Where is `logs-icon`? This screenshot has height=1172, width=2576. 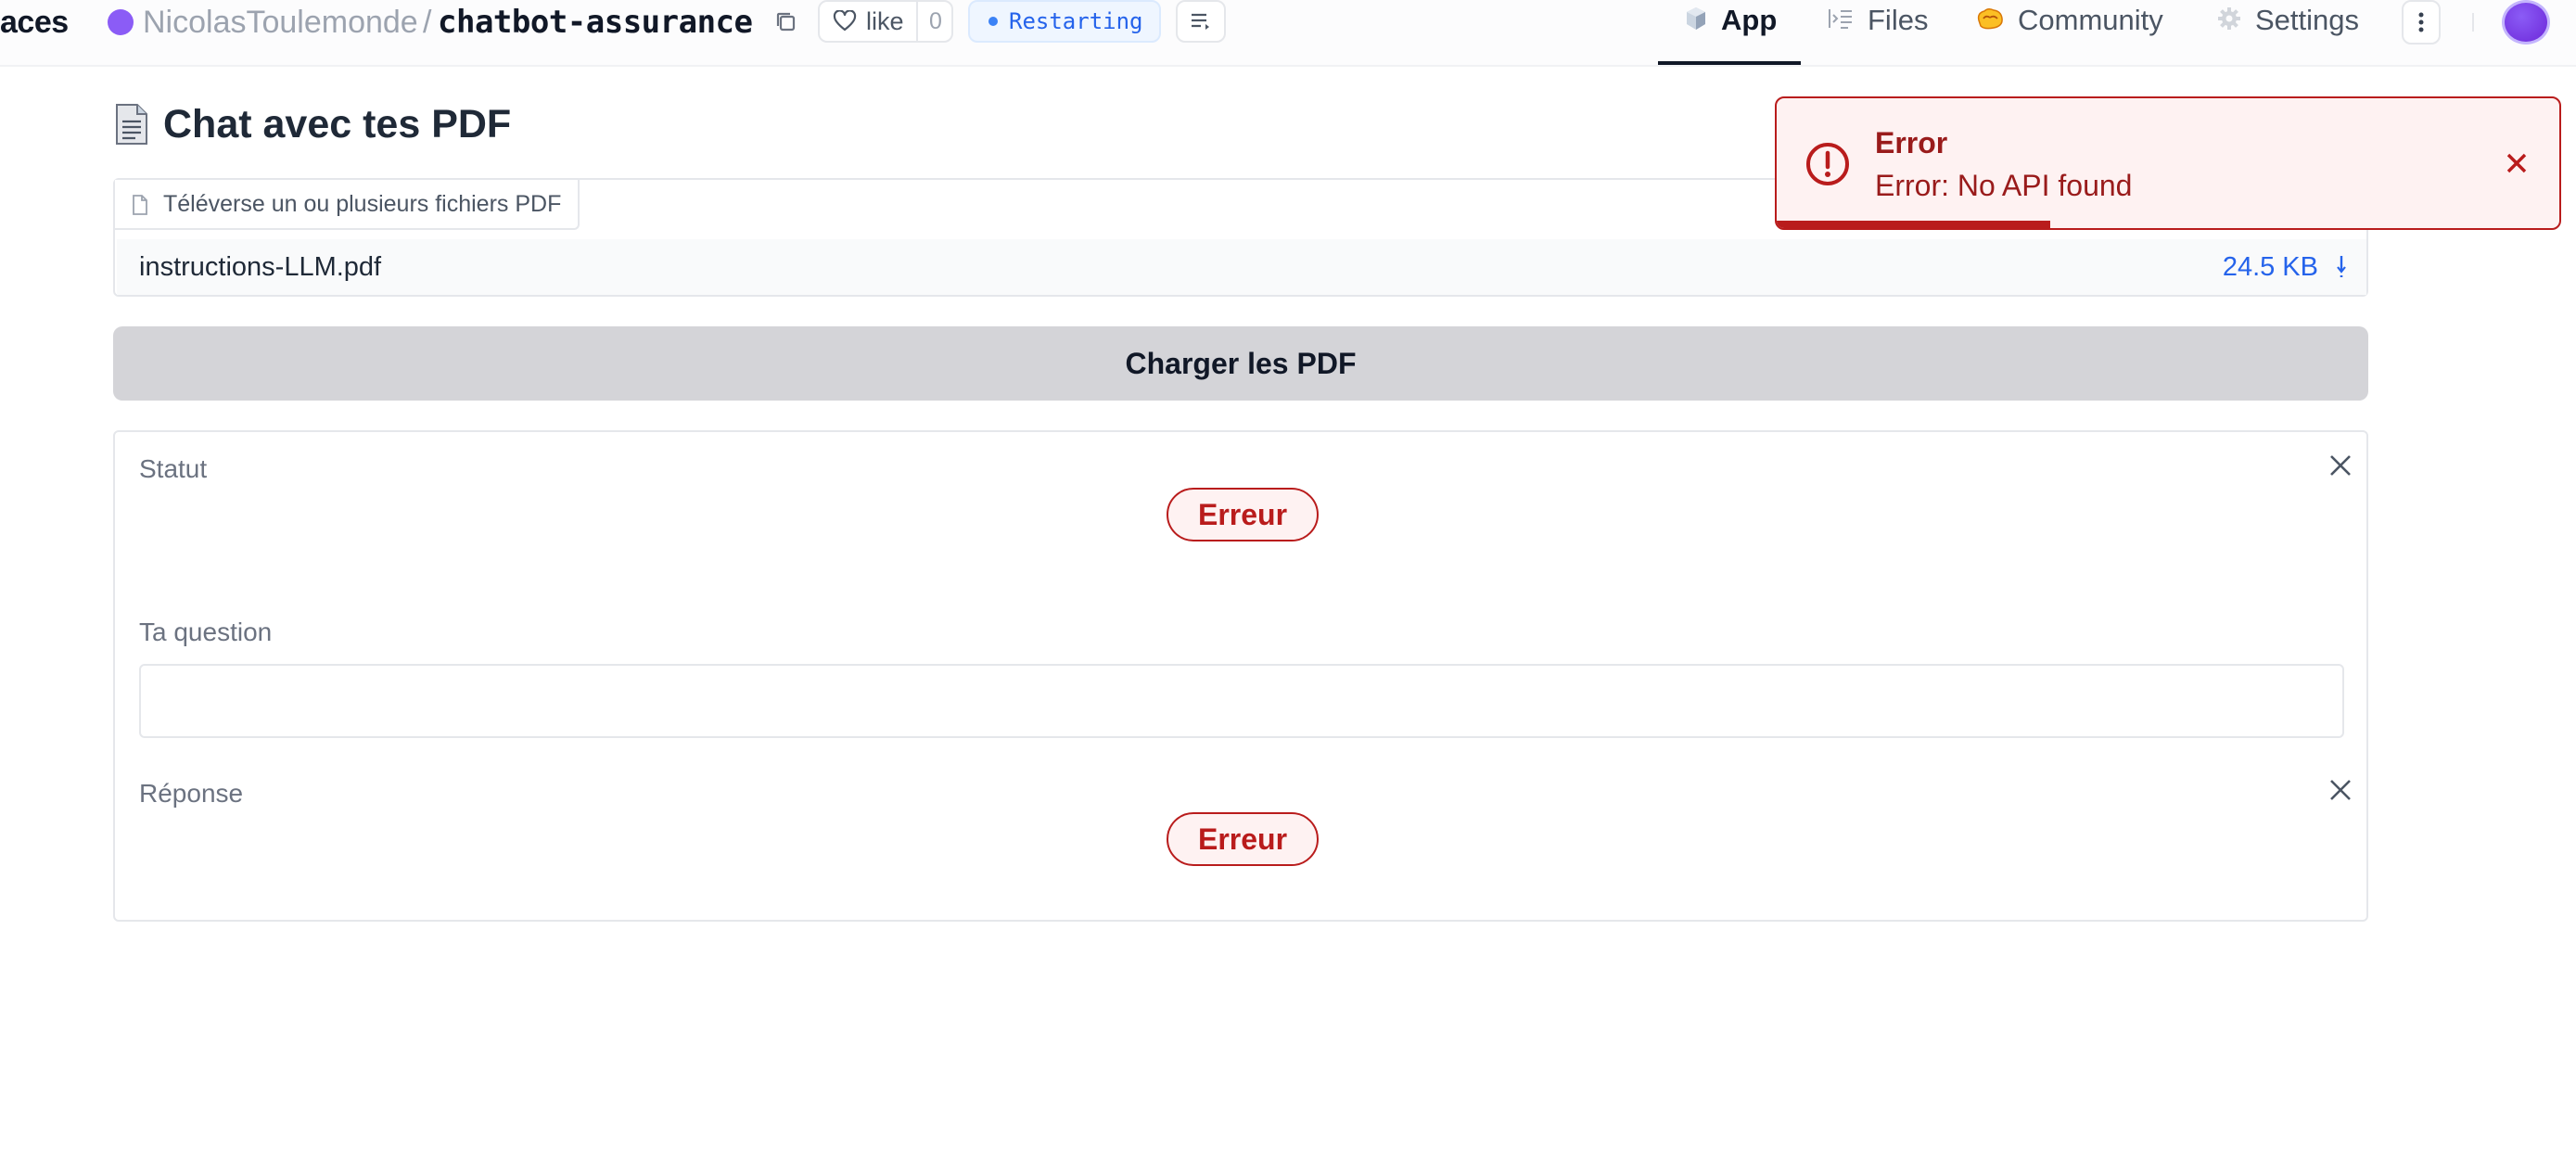
logs-icon is located at coordinates (1200, 21).